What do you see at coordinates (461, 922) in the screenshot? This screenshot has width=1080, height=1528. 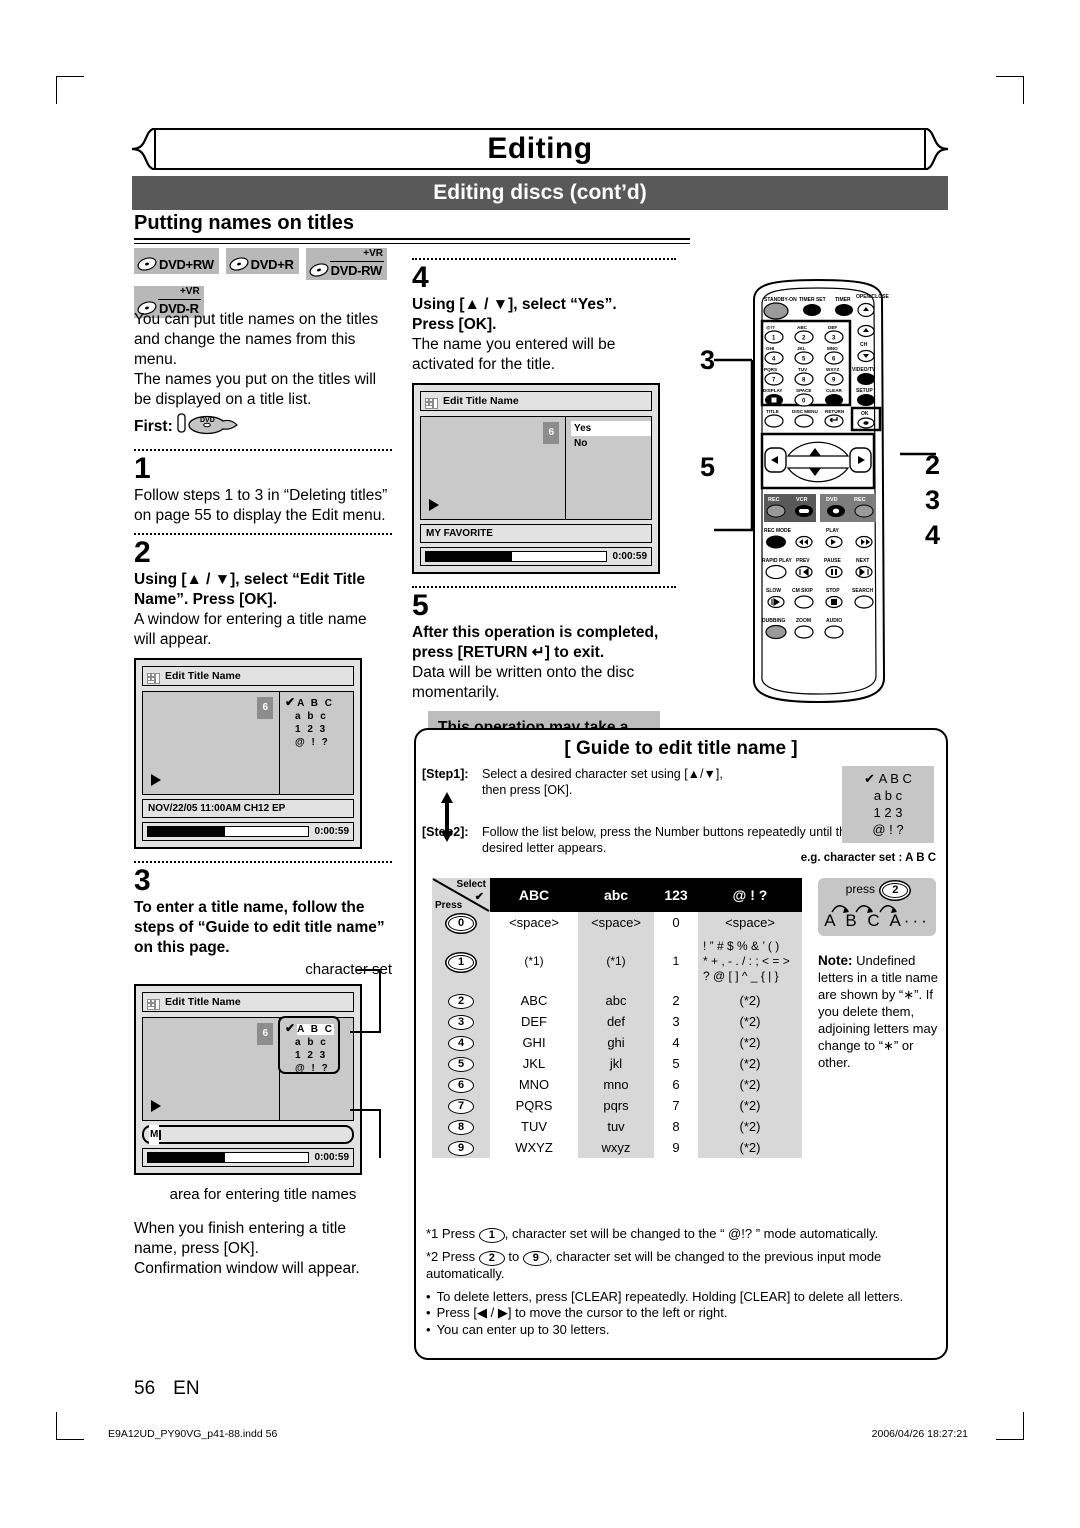 I see `key-button-0: 0` at bounding box center [461, 922].